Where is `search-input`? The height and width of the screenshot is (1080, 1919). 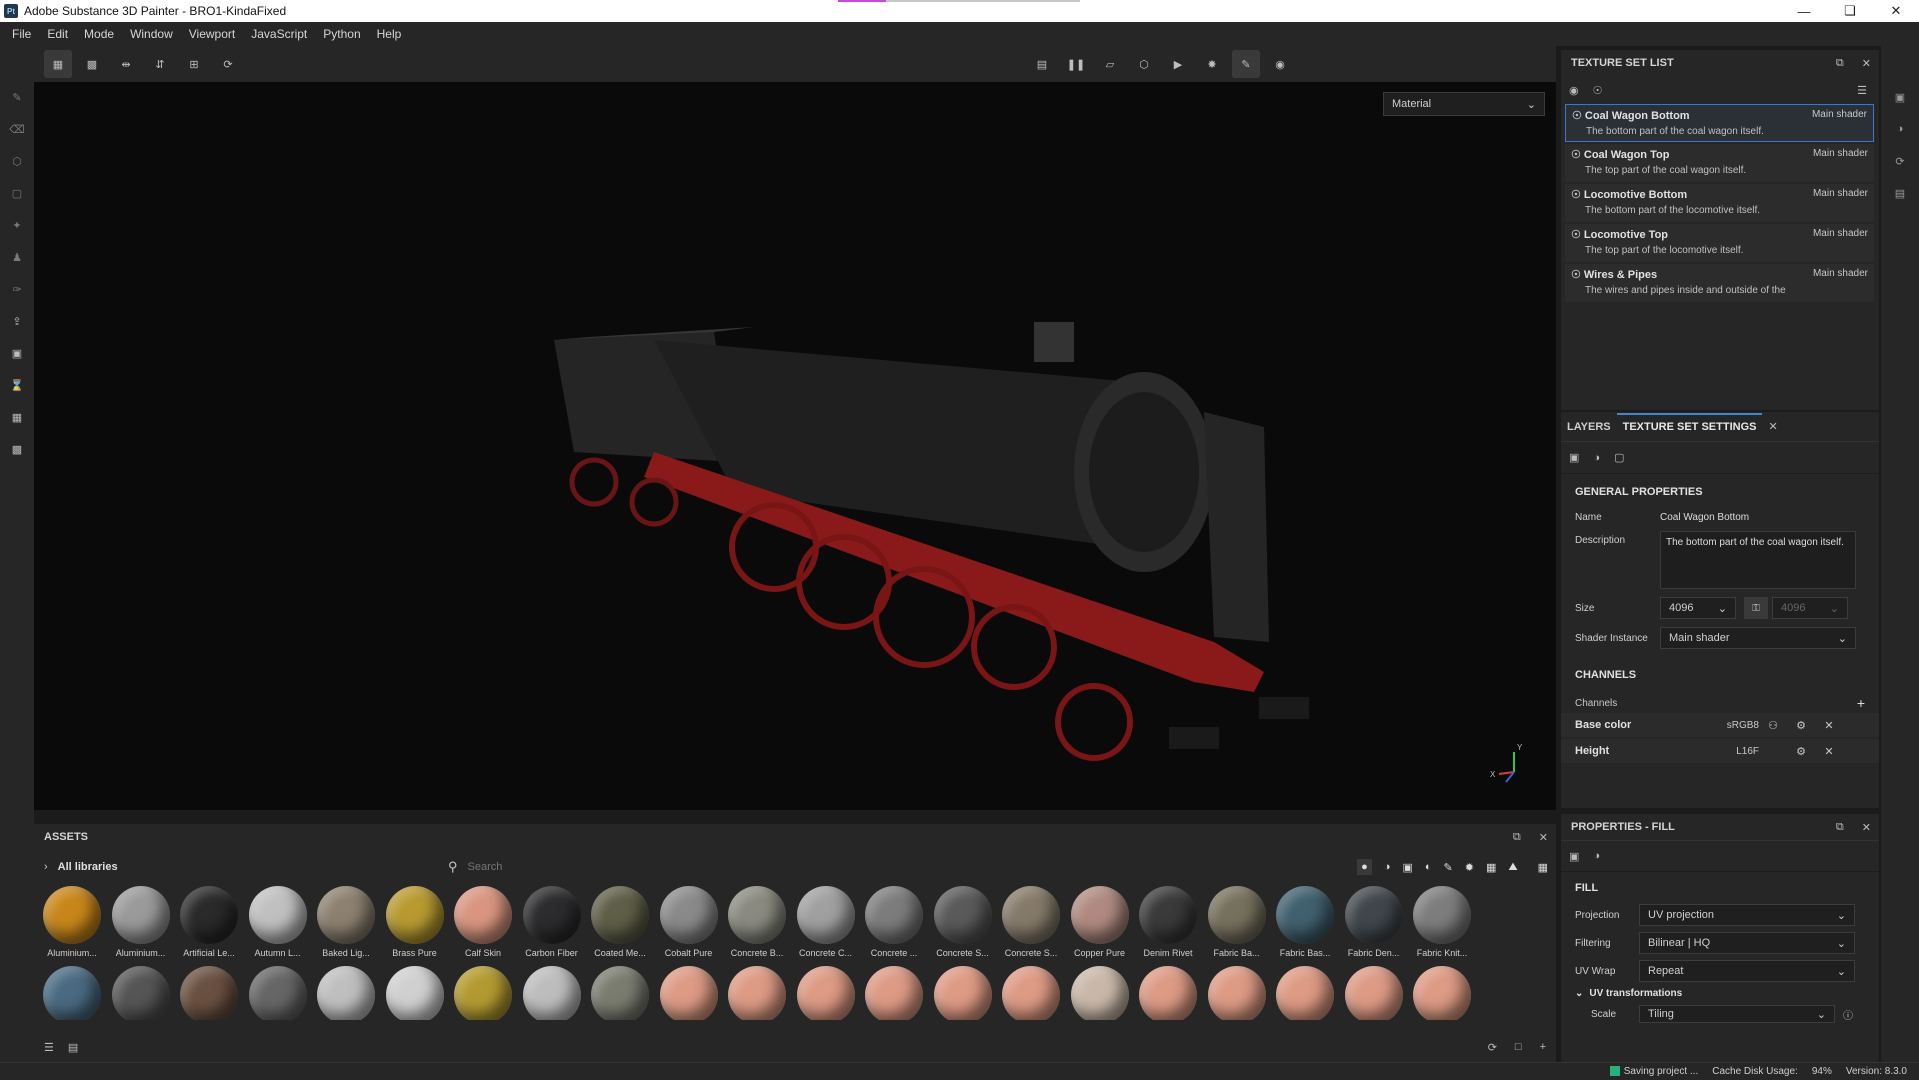 search-input is located at coordinates (767, 867).